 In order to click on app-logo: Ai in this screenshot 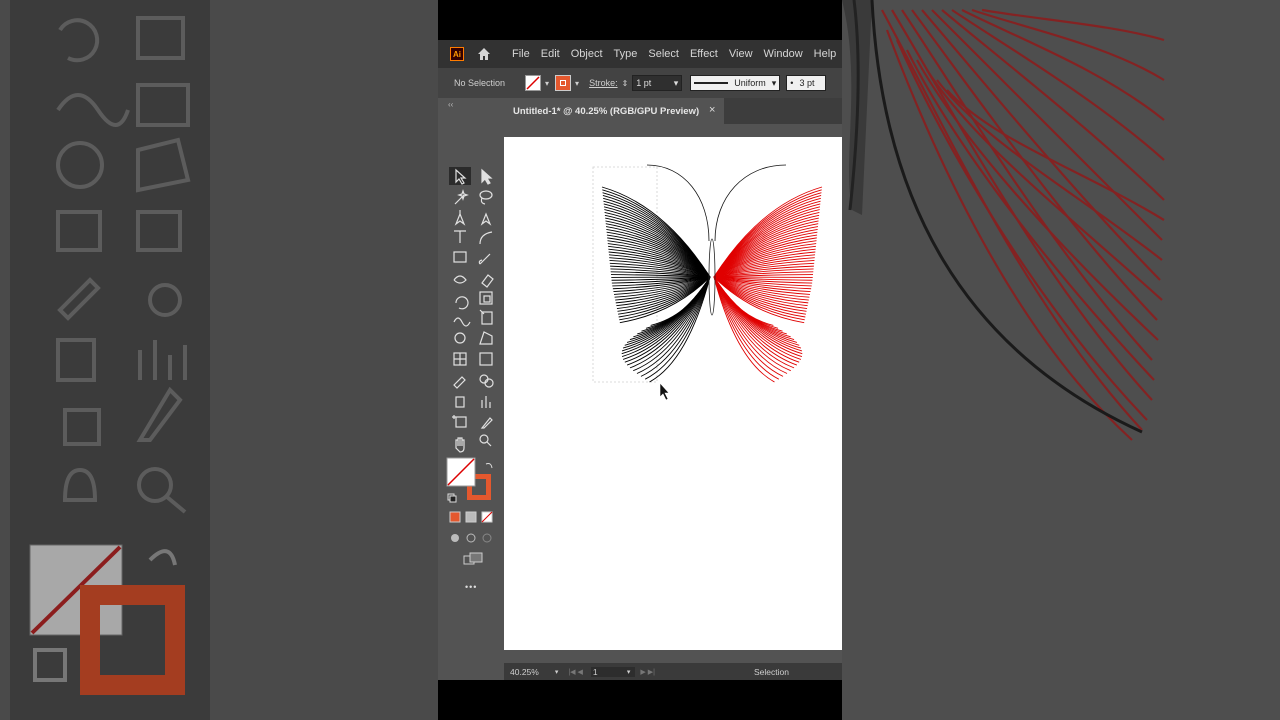, I will do `click(457, 54)`.